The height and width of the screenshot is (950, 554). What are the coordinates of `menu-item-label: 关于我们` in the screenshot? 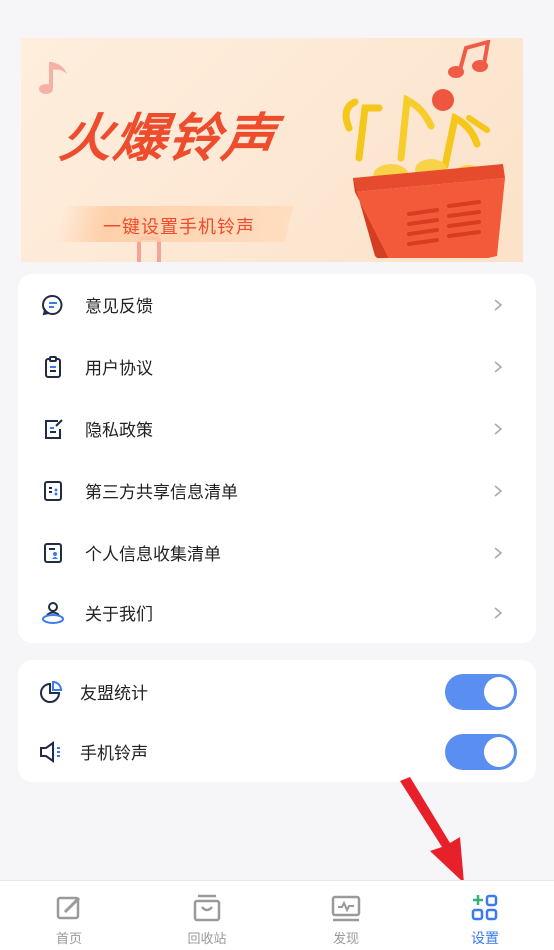 It's located at (119, 615).